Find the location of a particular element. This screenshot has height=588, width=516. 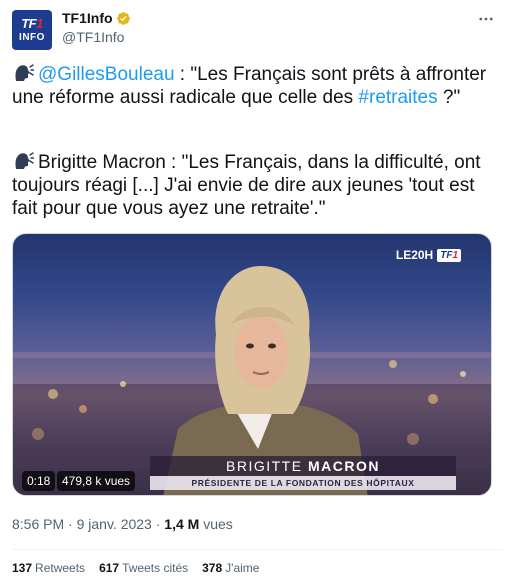

video-views-badge: 479,8 k vues is located at coordinates (96, 481).